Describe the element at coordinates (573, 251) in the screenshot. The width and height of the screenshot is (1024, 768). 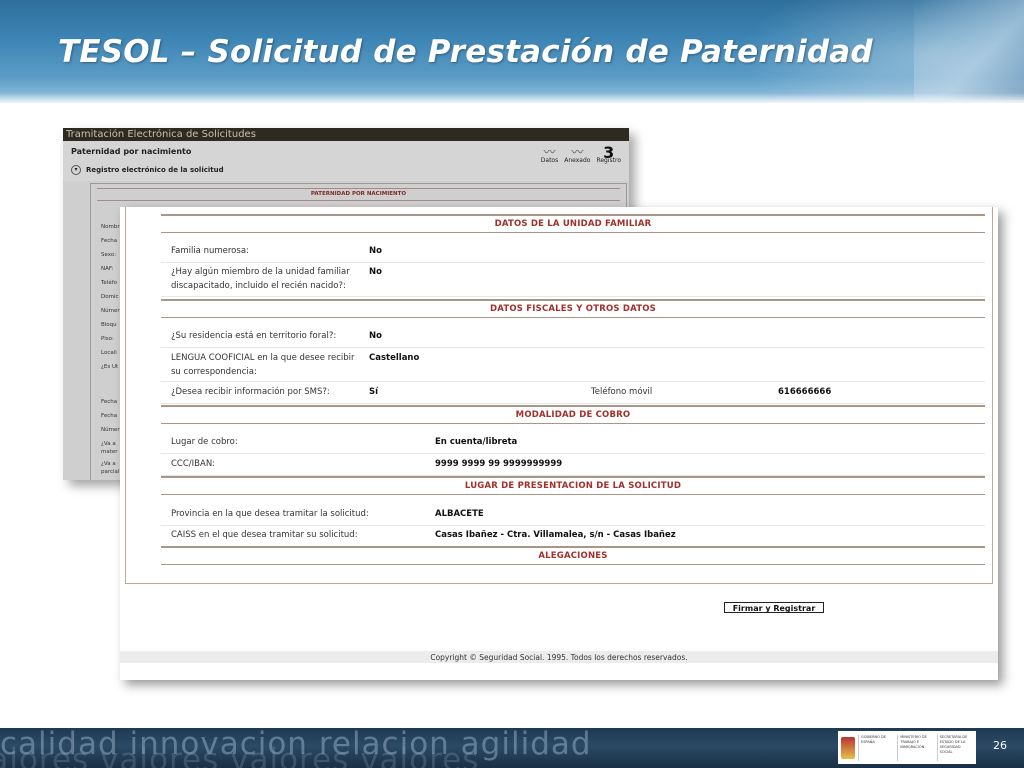
I see `row-familia-numerosa: Familia numerosa: No` at that location.